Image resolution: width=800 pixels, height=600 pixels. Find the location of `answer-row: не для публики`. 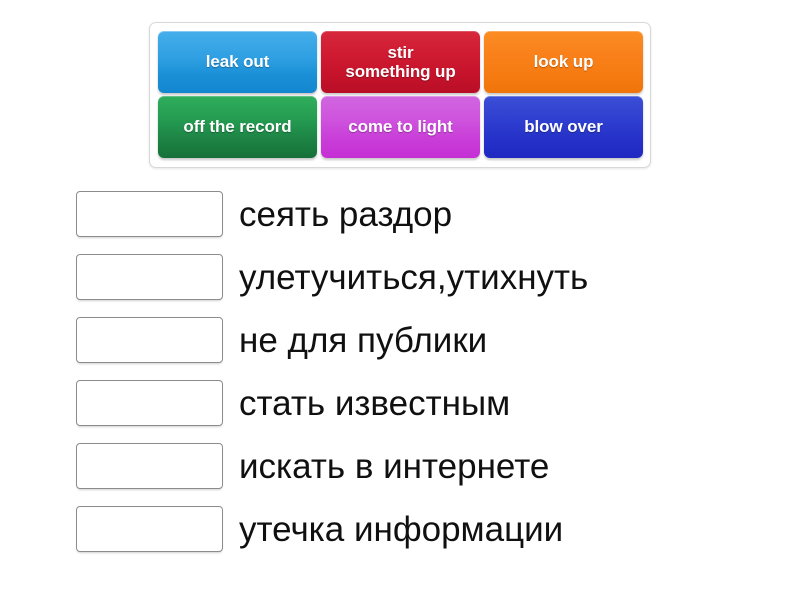

answer-row: не для публики is located at coordinates (426, 340).